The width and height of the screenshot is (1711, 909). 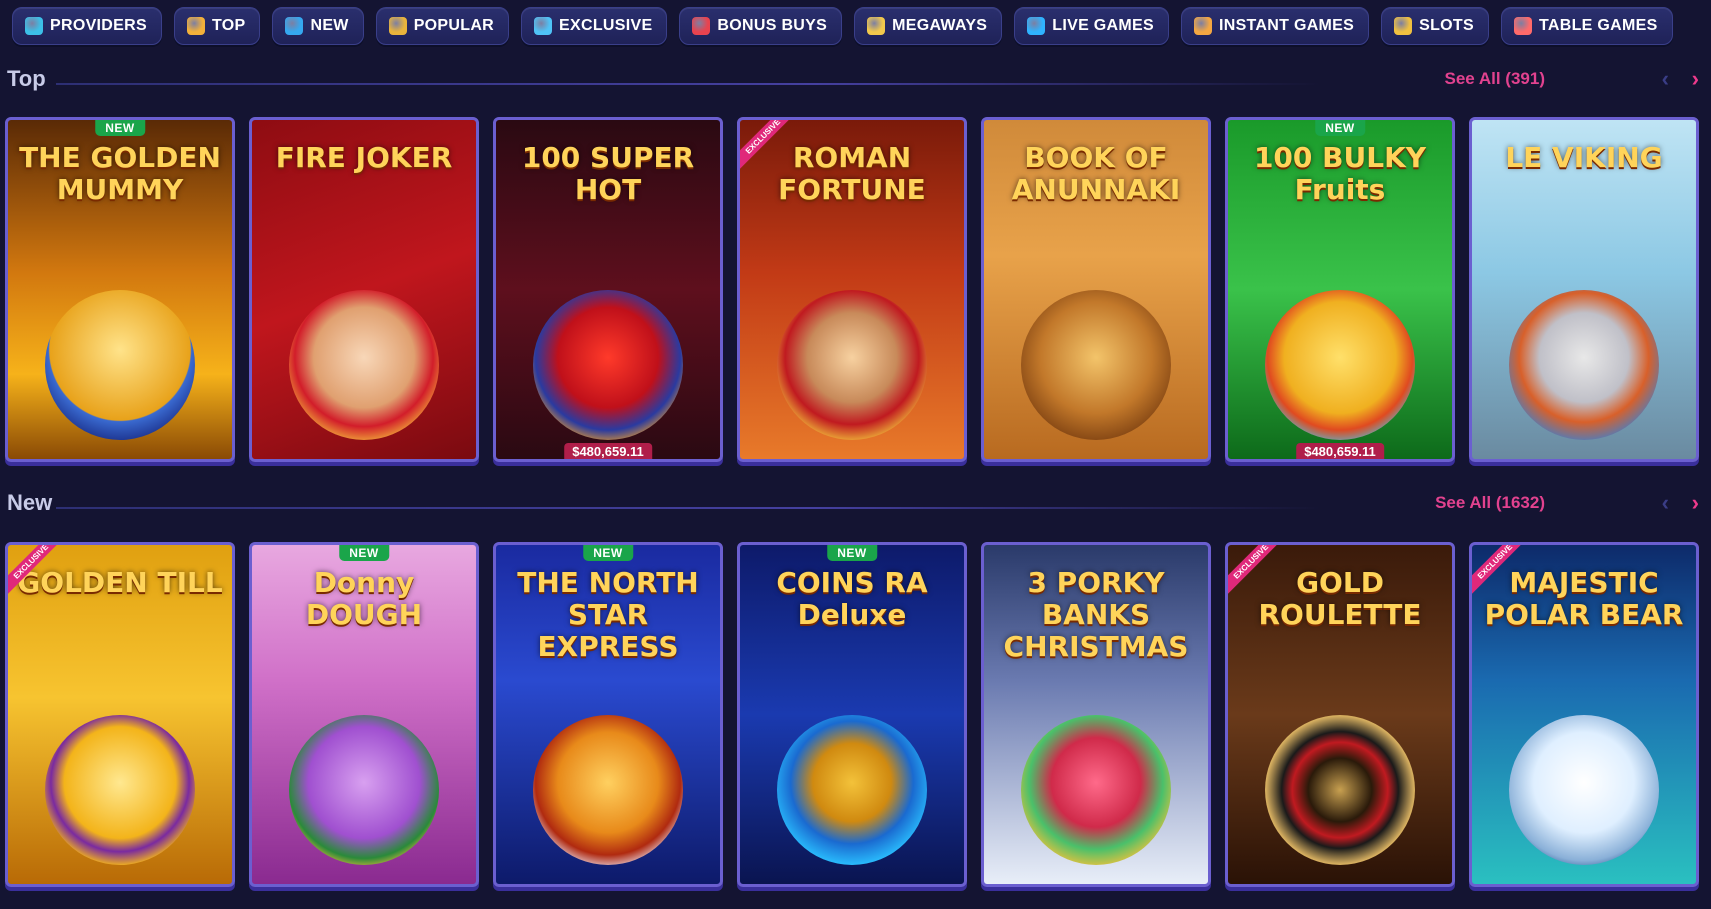 What do you see at coordinates (30, 502) in the screenshot?
I see `section-title-new: New` at bounding box center [30, 502].